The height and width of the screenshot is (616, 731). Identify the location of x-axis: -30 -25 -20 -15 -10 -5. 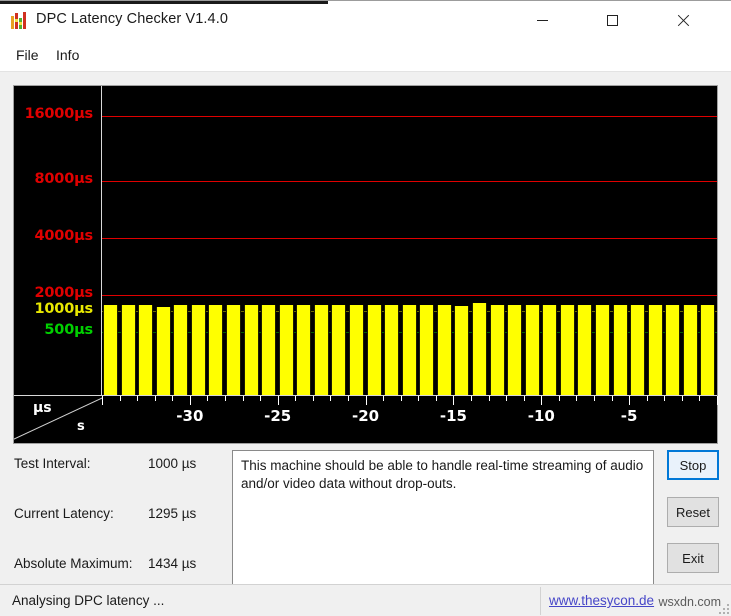
(410, 419).